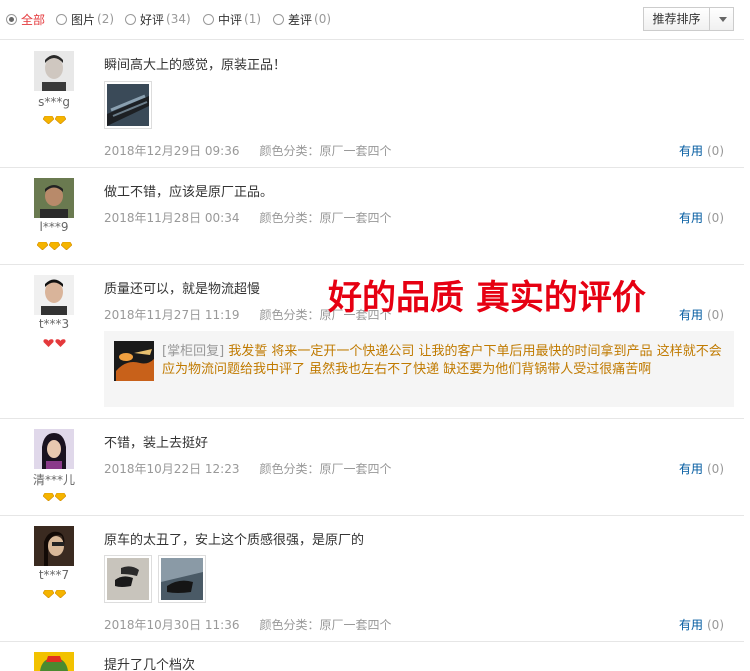  I want to click on username: t***3, so click(54, 324).